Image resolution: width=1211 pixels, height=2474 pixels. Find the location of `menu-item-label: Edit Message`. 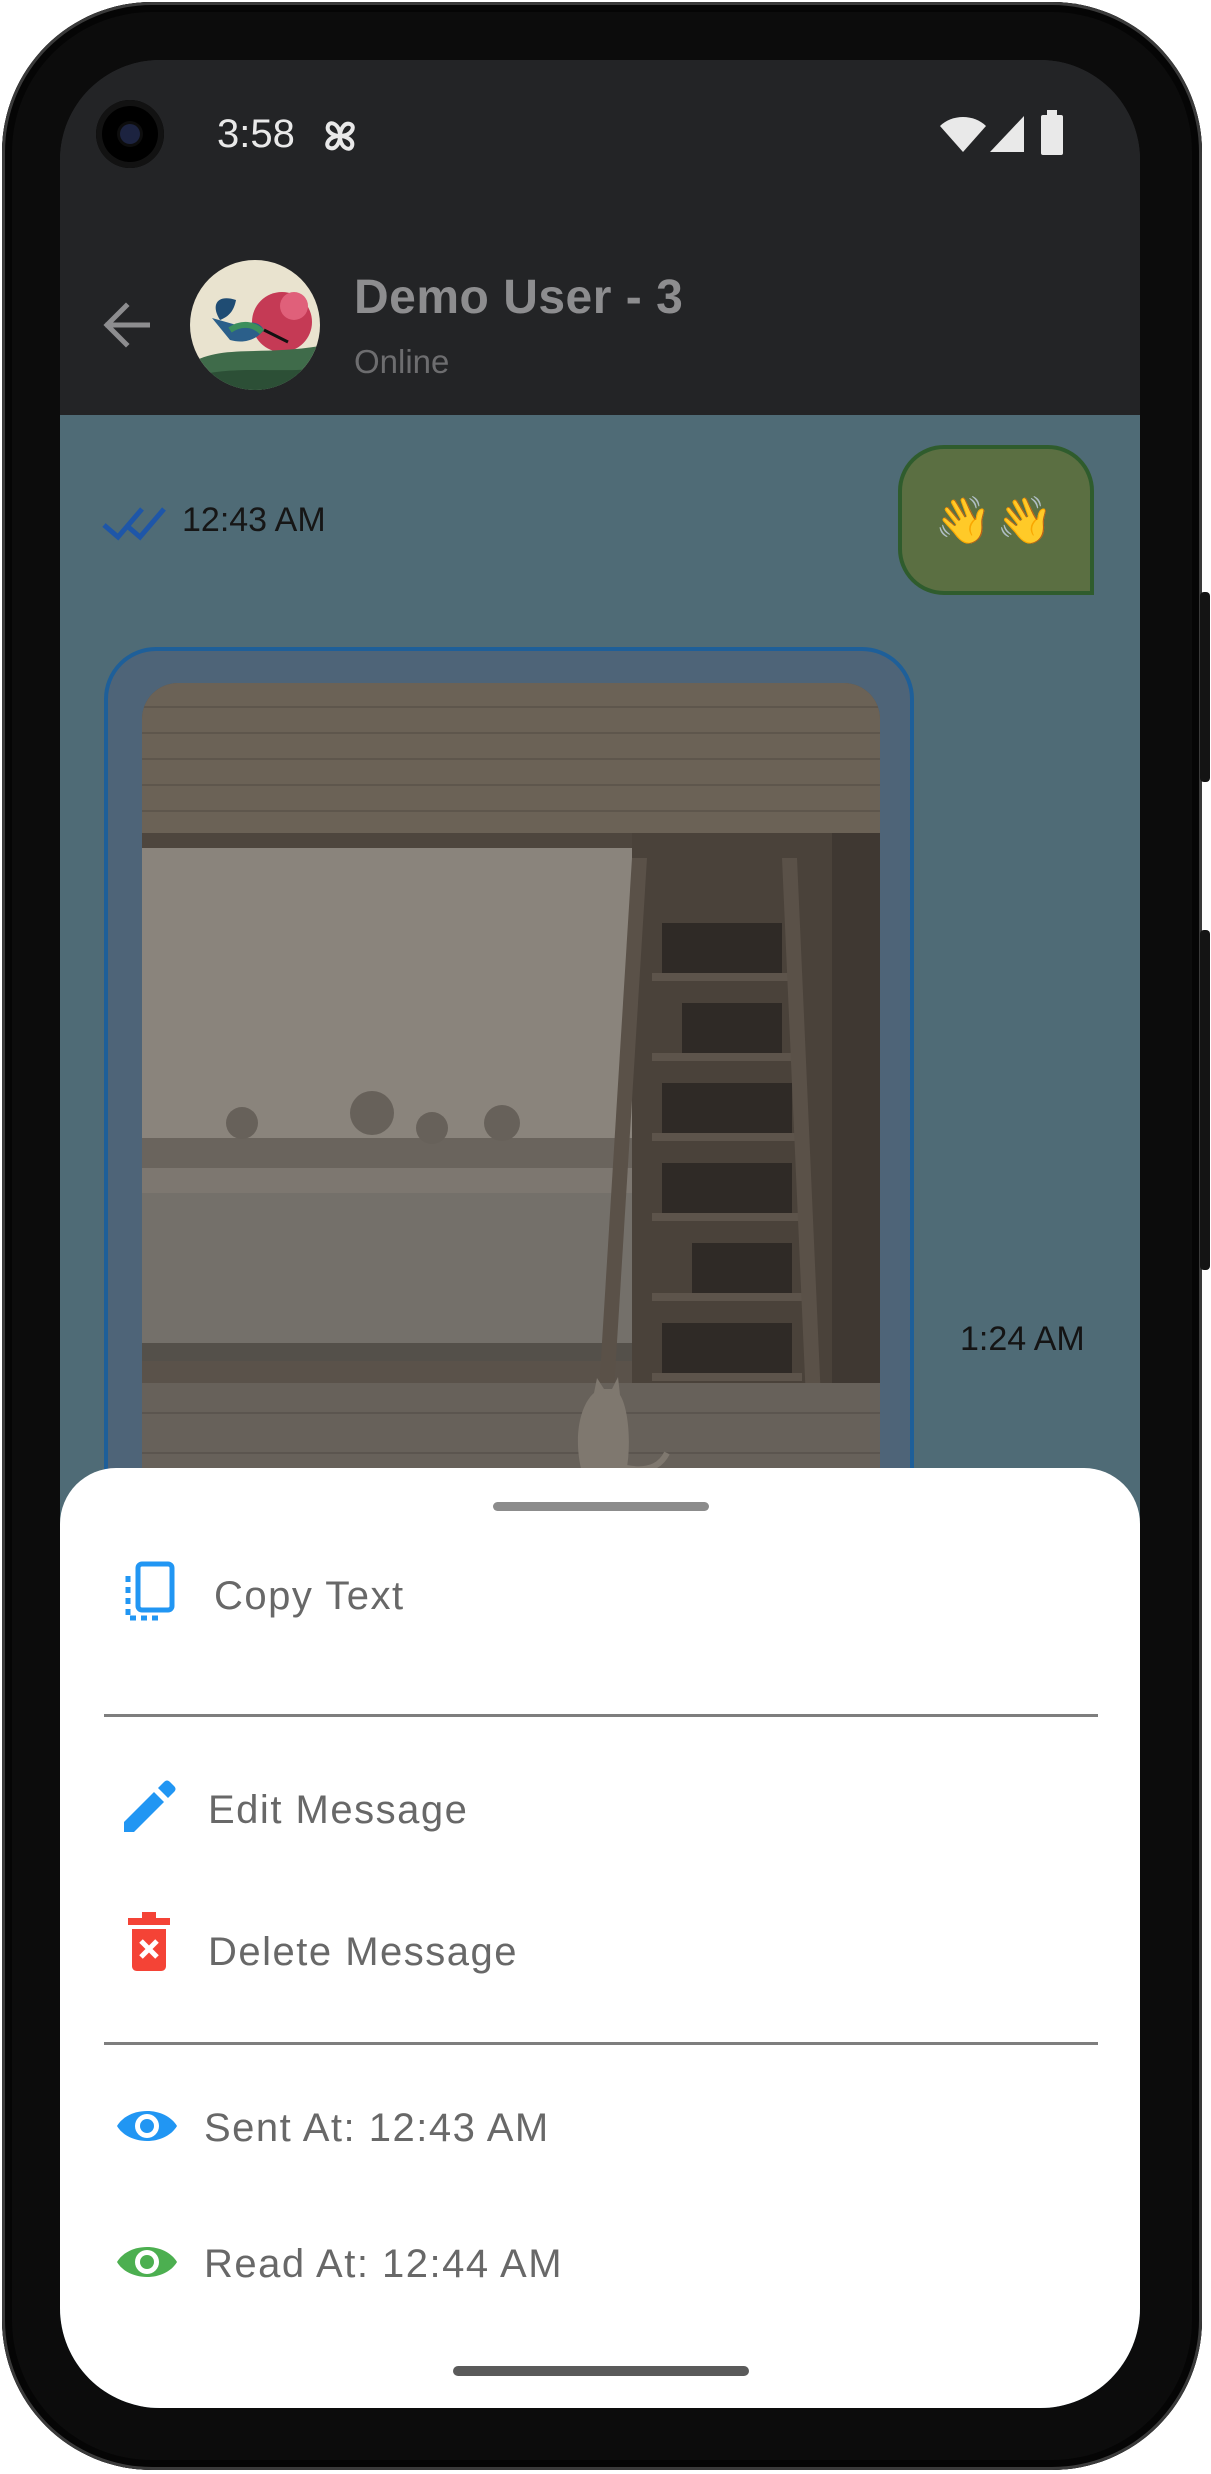

menu-item-label: Edit Message is located at coordinates (338, 1810).